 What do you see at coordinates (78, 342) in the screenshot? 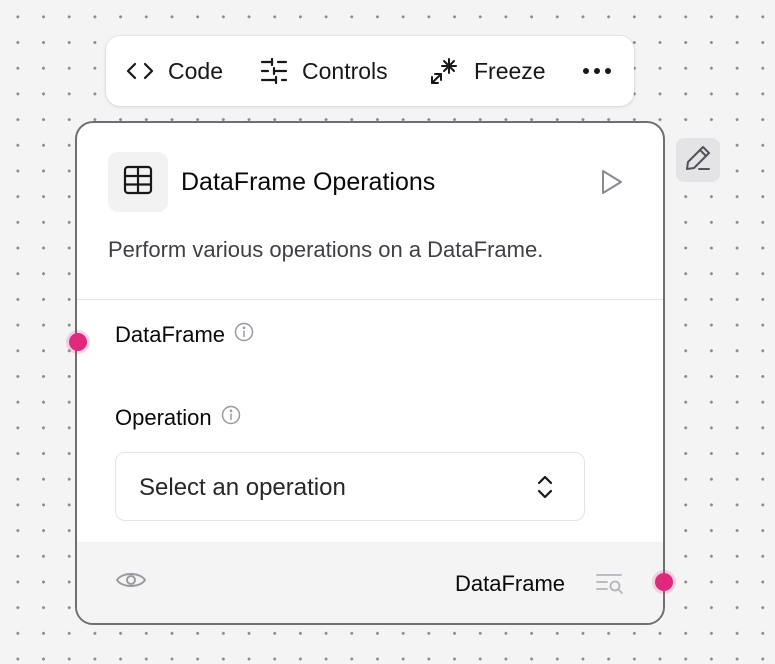
I see `dataframe-input-handle` at bounding box center [78, 342].